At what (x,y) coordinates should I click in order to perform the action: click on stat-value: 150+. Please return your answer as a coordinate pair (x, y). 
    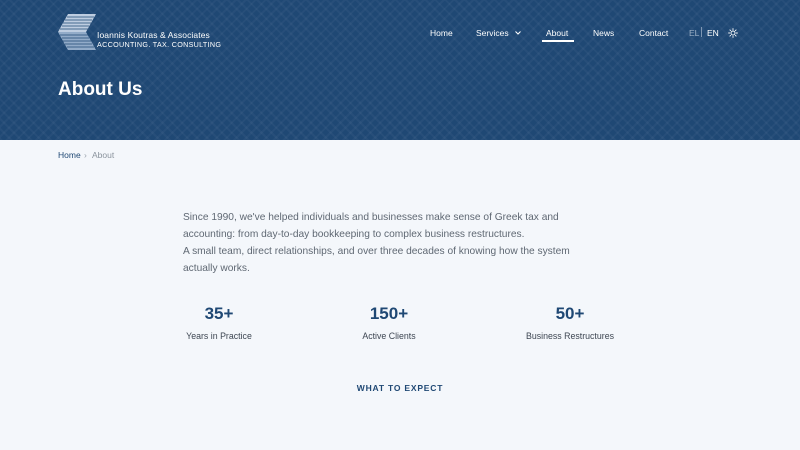
    Looking at the image, I should click on (389, 313).